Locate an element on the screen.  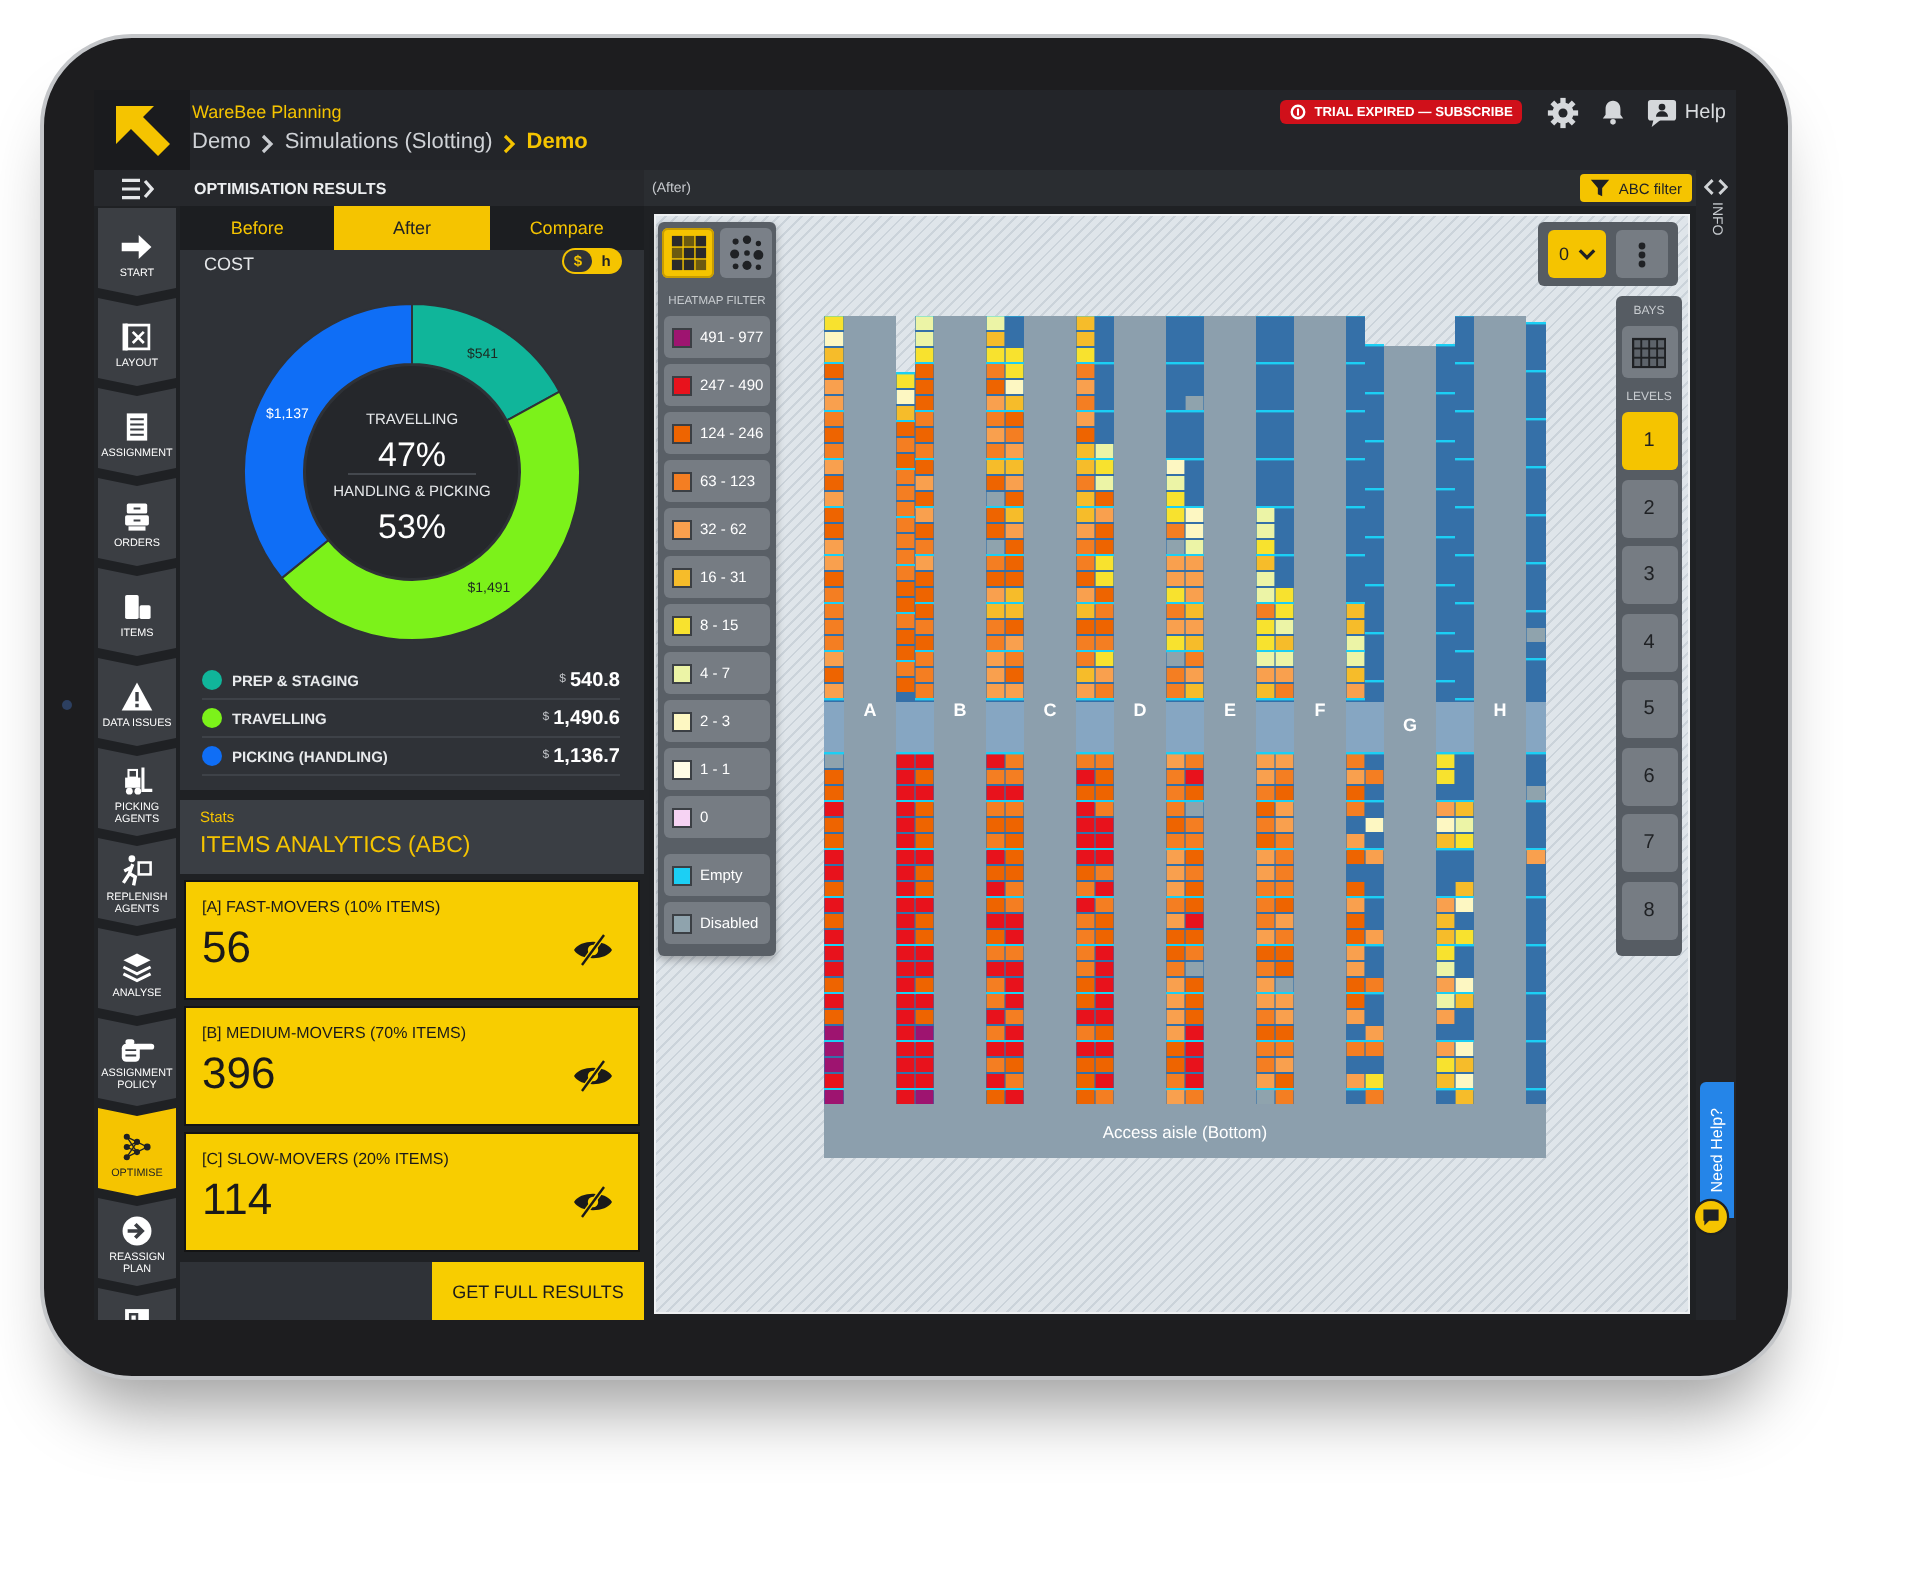
level-button: 3 is located at coordinates (1649, 575).